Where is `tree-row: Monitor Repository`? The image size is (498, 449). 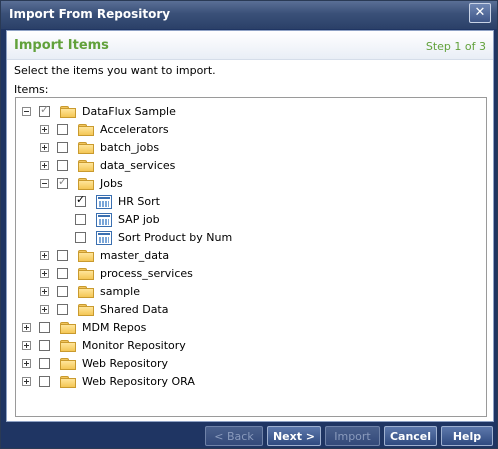
tree-row: Monitor Repository is located at coordinates (104, 345).